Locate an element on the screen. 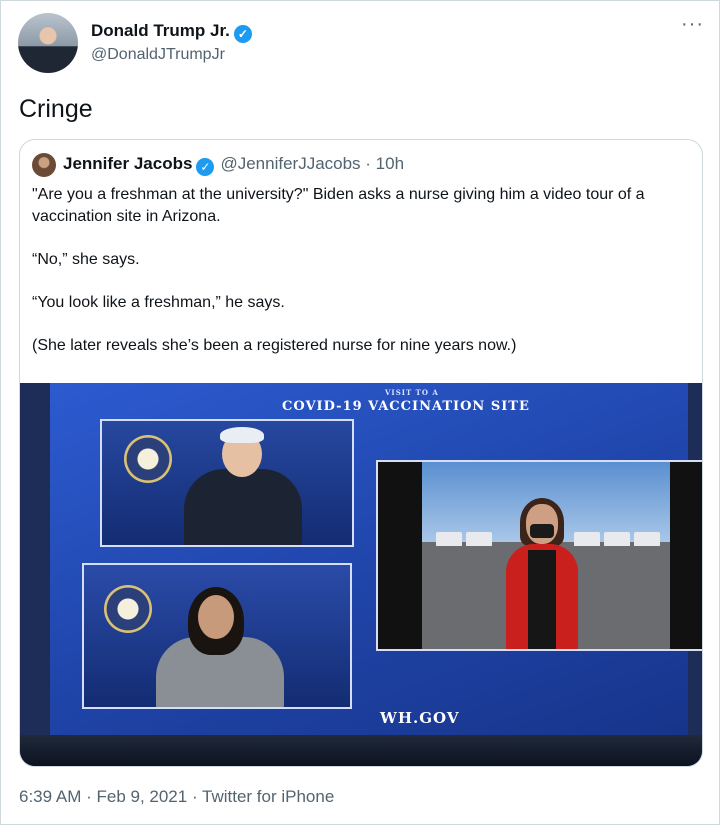 This screenshot has width=720, height=825. quoted-author-name: Jennifer Jacobs is located at coordinates (128, 163).